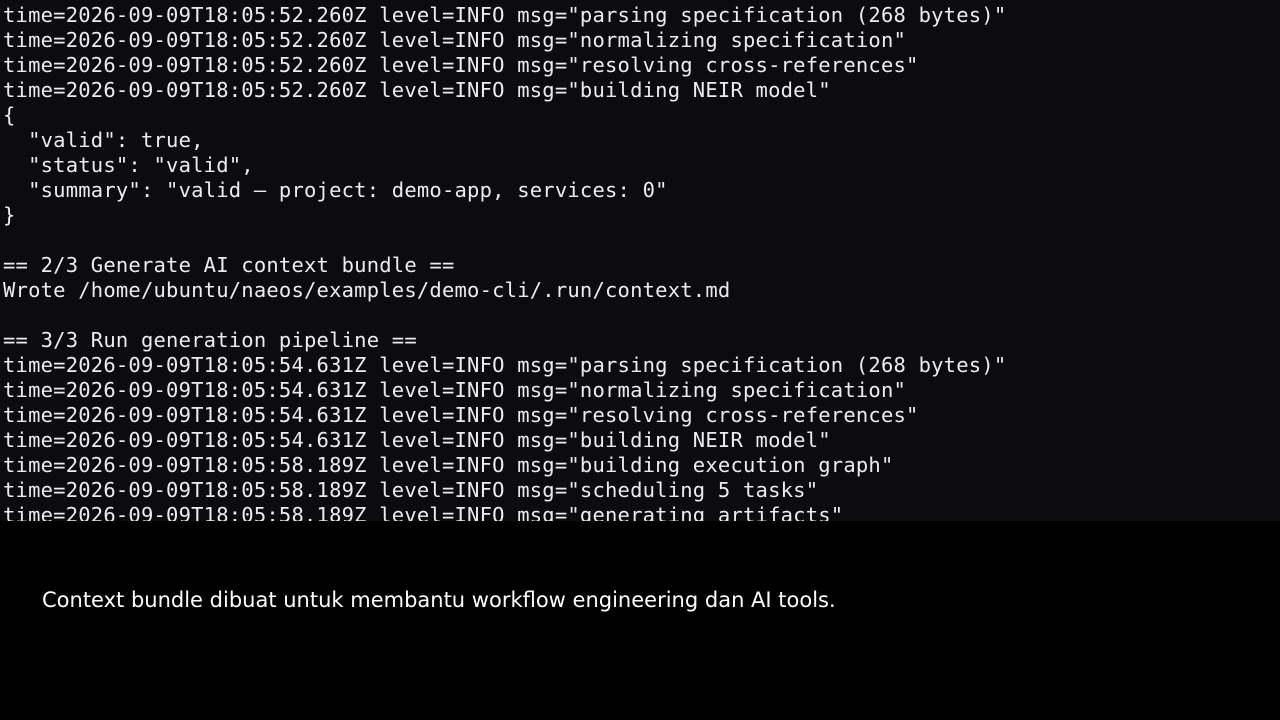 The height and width of the screenshot is (720, 1280). What do you see at coordinates (9, 115) in the screenshot?
I see `json-line: {` at bounding box center [9, 115].